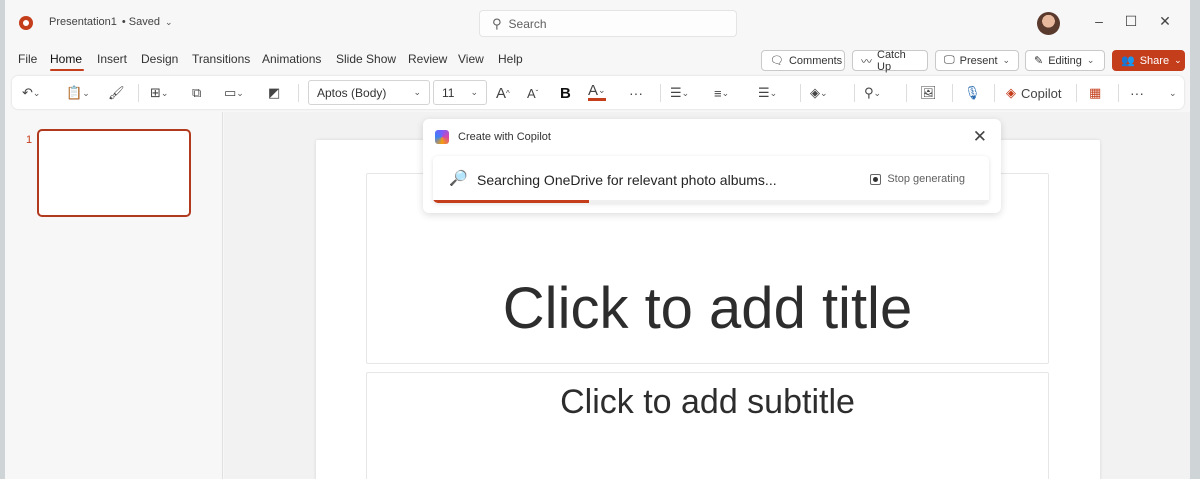  Describe the element at coordinates (949, 60) in the screenshot. I see `monitor-icon: 🖵` at that location.